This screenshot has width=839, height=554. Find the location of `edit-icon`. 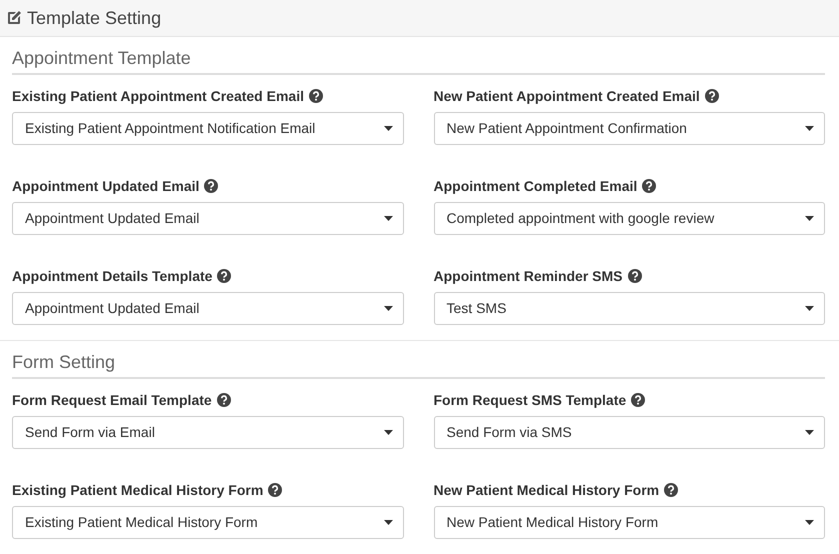

edit-icon is located at coordinates (14, 18).